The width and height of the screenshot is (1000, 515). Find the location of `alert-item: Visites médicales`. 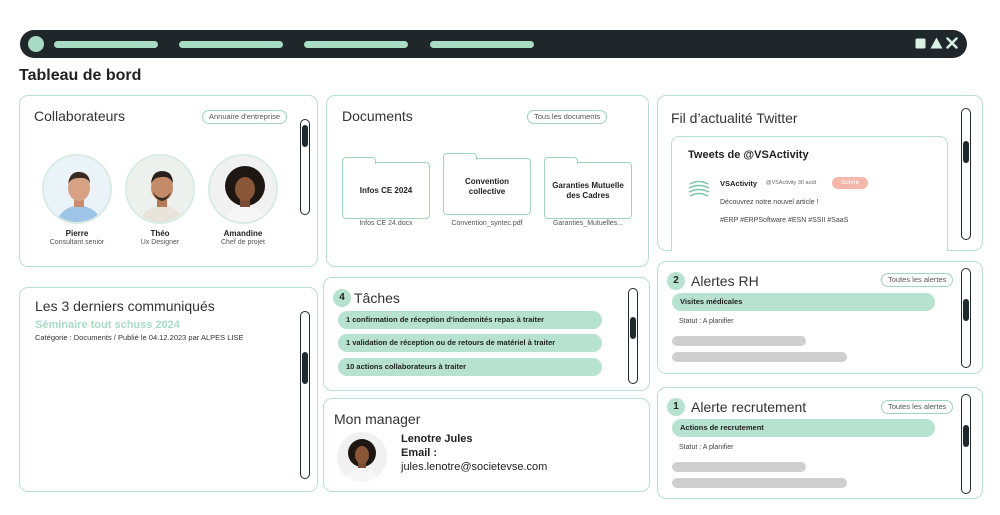

alert-item: Visites médicales is located at coordinates (803, 302).